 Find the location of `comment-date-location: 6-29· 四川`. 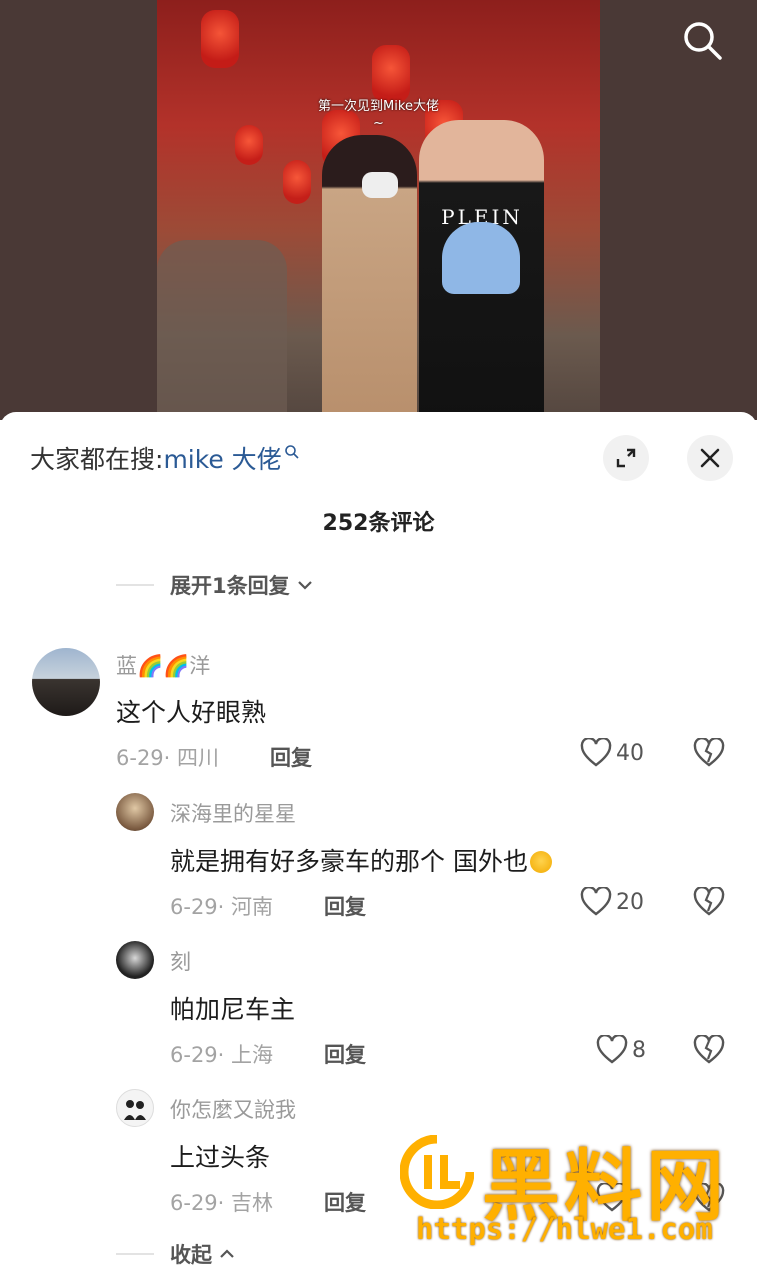

comment-date-location: 6-29· 四川 is located at coordinates (168, 758).